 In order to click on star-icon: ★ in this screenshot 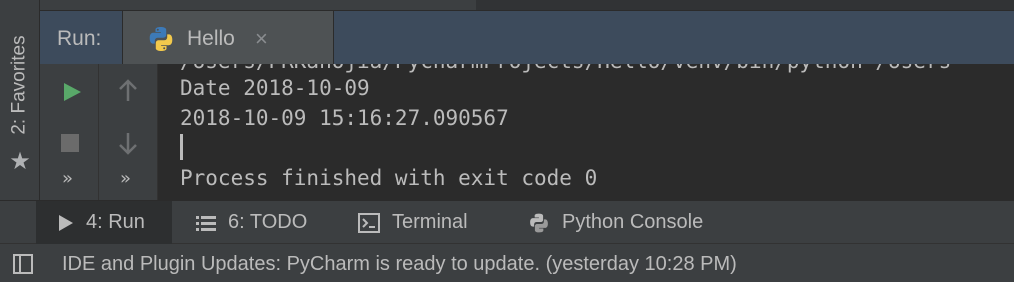, I will do `click(20, 161)`.